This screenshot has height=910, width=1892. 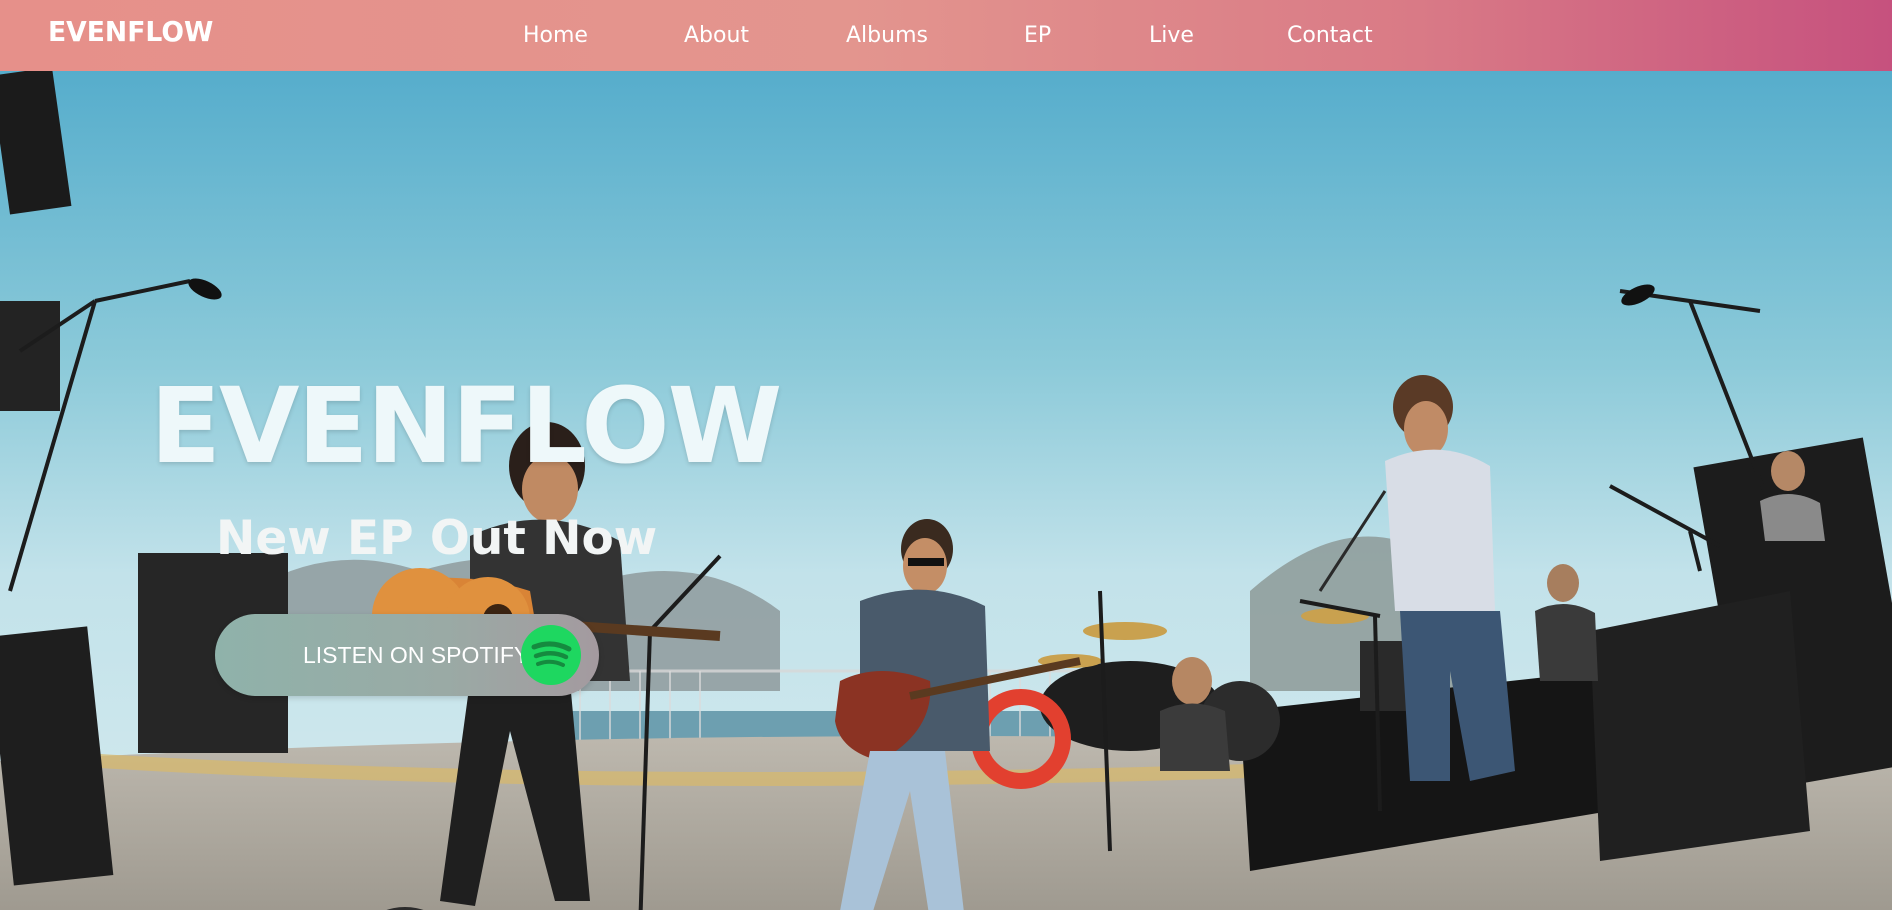 I want to click on nav-link-about: About, so click(x=716, y=35).